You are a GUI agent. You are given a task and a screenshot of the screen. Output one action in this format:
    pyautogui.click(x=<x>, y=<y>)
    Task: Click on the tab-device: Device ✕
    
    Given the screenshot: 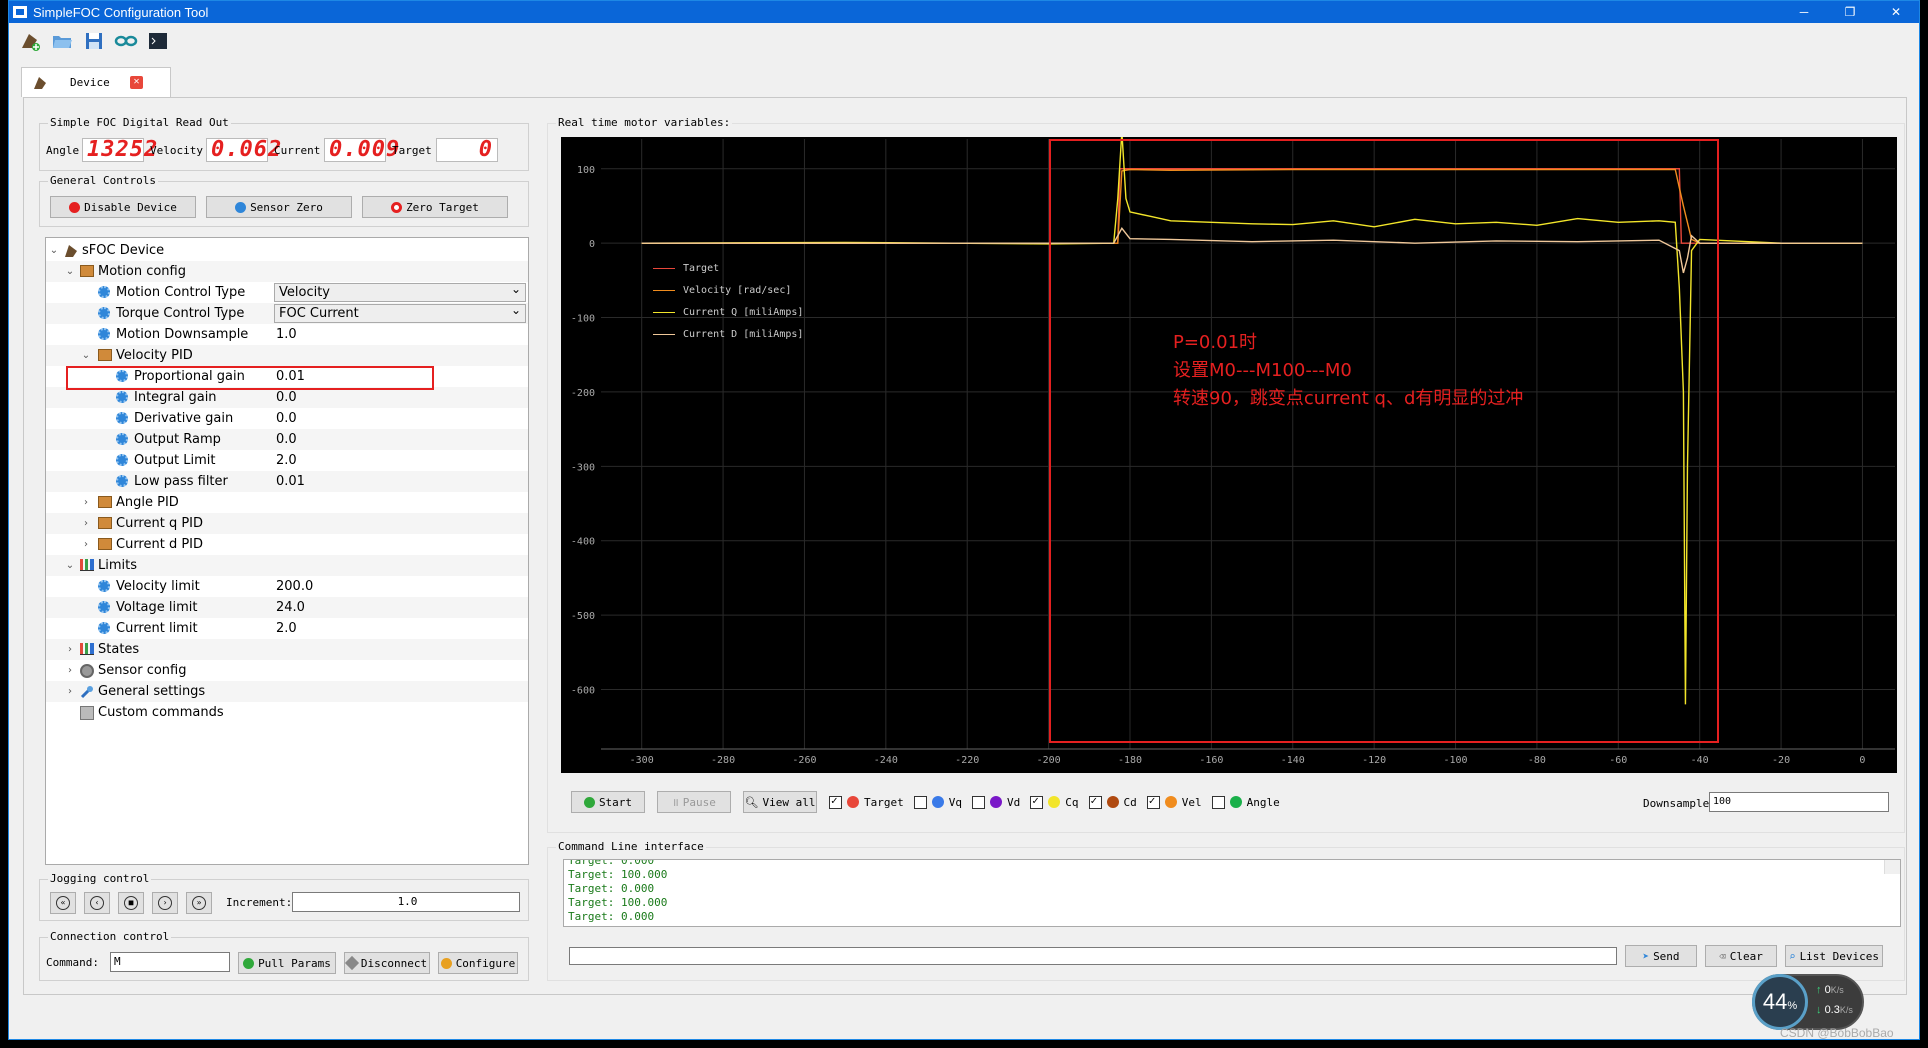 What is the action you would take?
    pyautogui.click(x=96, y=82)
    